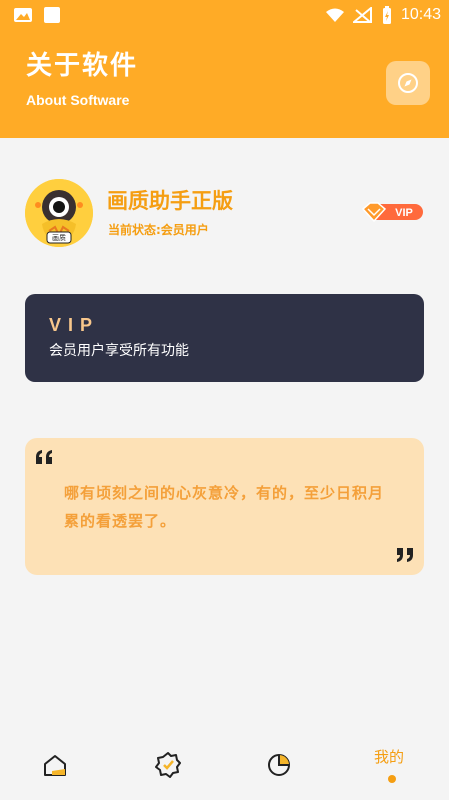 Image resolution: width=449 pixels, height=800 pixels. Describe the element at coordinates (392, 779) in the screenshot. I see `active-indicator` at that location.